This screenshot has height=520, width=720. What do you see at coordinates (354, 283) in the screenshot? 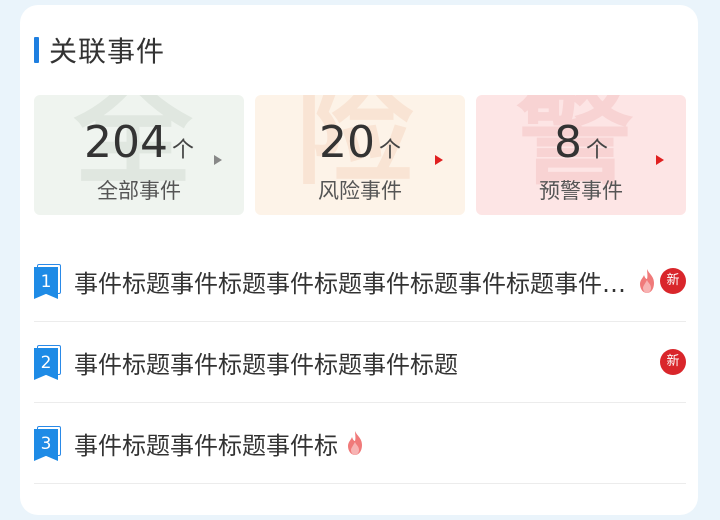
I see `event-title: 事件标题事件标题事件标题事件标题事件标题事件标题` at bounding box center [354, 283].